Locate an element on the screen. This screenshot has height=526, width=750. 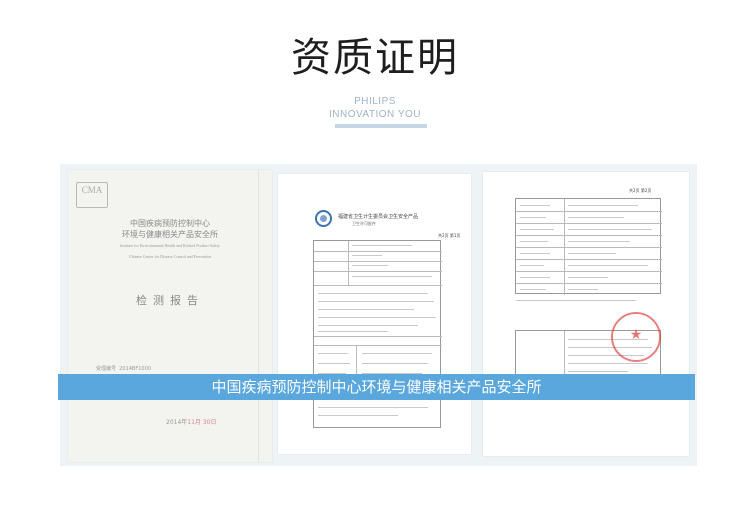
title-underline is located at coordinates (381, 126).